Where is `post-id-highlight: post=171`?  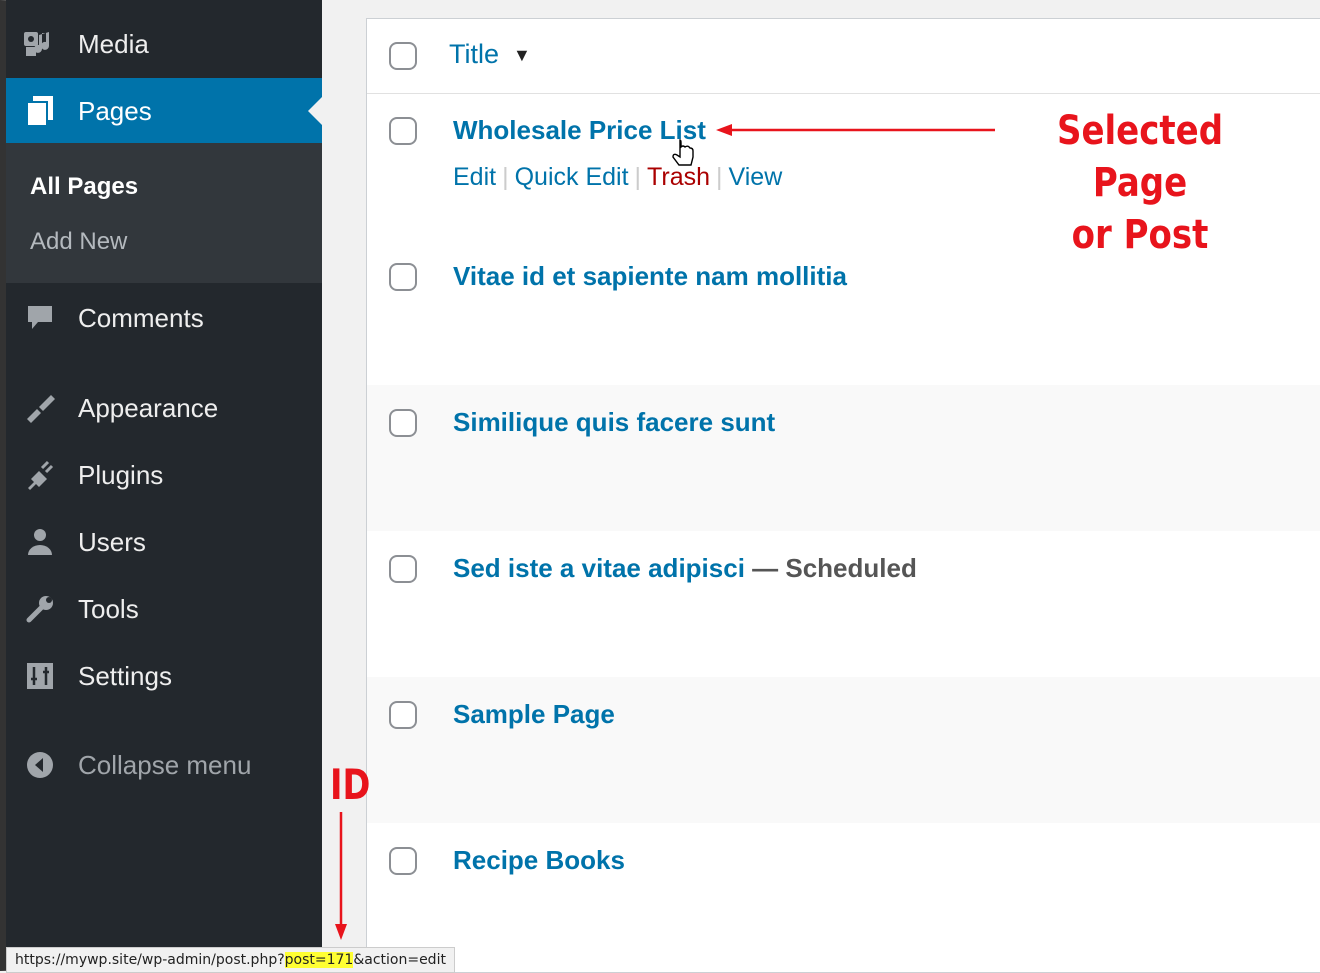
post-id-highlight: post=171 is located at coordinates (319, 960).